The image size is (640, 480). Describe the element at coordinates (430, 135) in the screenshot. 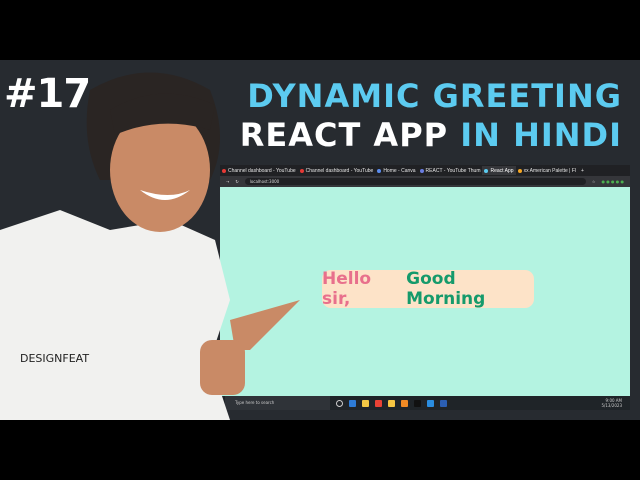

I see `title-line-2: REACT APP IN HINDI` at that location.